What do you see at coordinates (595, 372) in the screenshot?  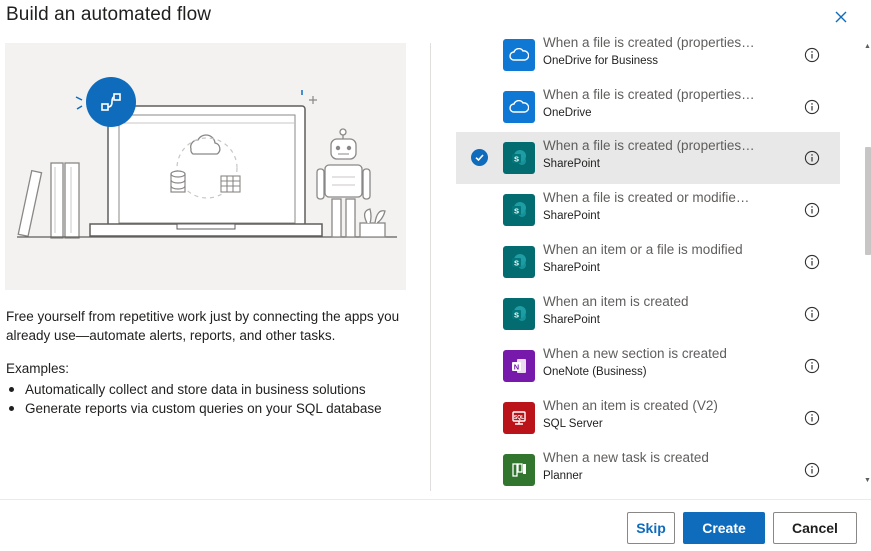 I see `trigger-connector-name: OneNote (Business)` at bounding box center [595, 372].